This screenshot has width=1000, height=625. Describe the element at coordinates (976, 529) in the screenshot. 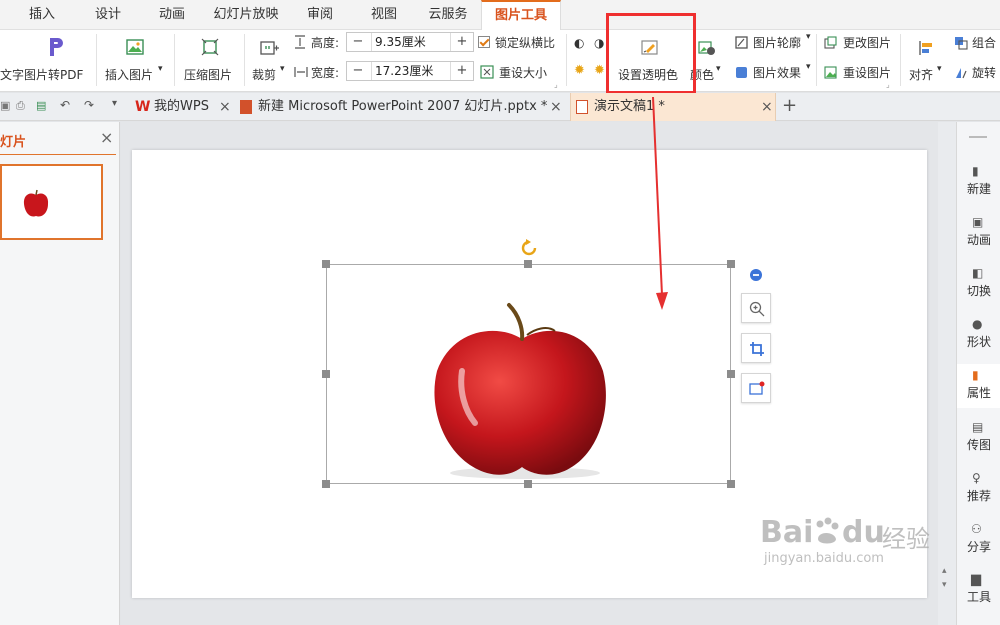

I see `share-icon: ⚇` at that location.